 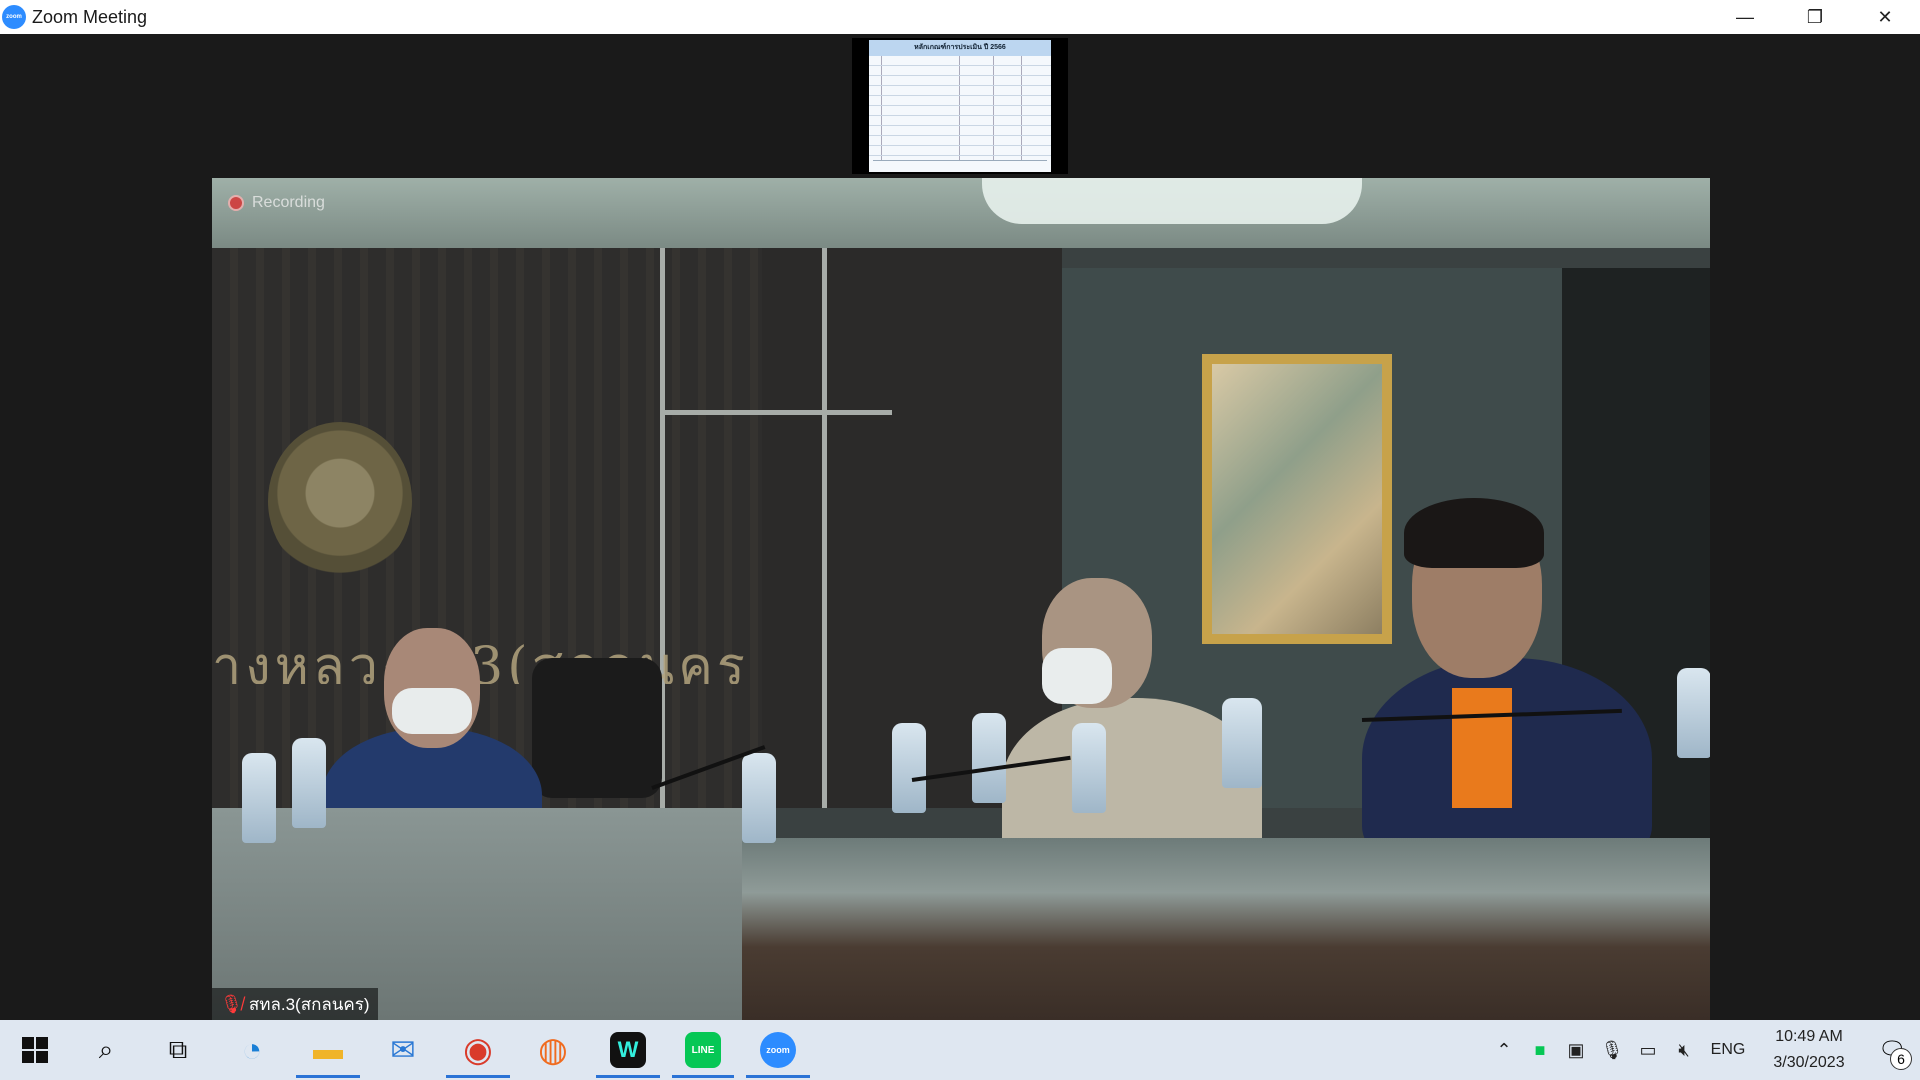 I want to click on mic-muted-icon: 🎙︎̸, so click(x=231, y=1003).